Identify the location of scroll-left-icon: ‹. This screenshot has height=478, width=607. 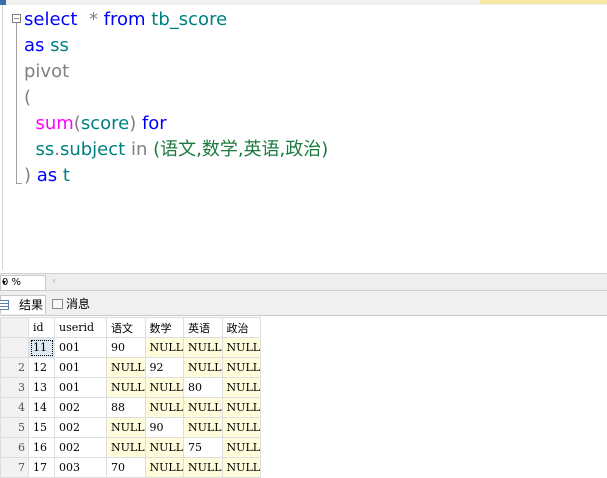
(54, 282).